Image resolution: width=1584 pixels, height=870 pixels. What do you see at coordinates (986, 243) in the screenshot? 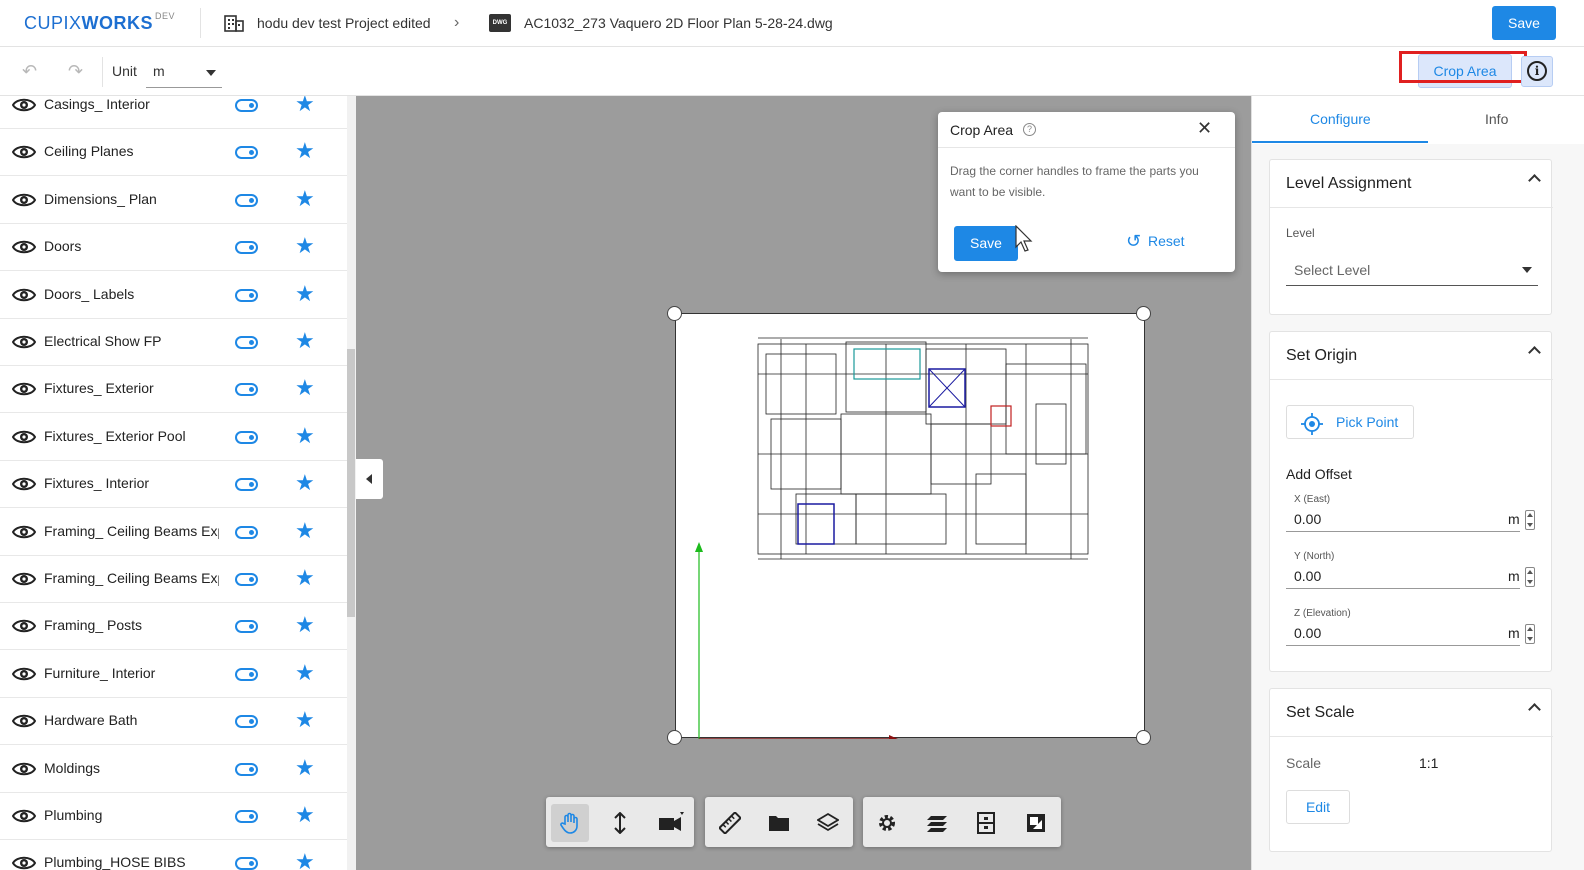
I see `crop-save-button: Save` at bounding box center [986, 243].